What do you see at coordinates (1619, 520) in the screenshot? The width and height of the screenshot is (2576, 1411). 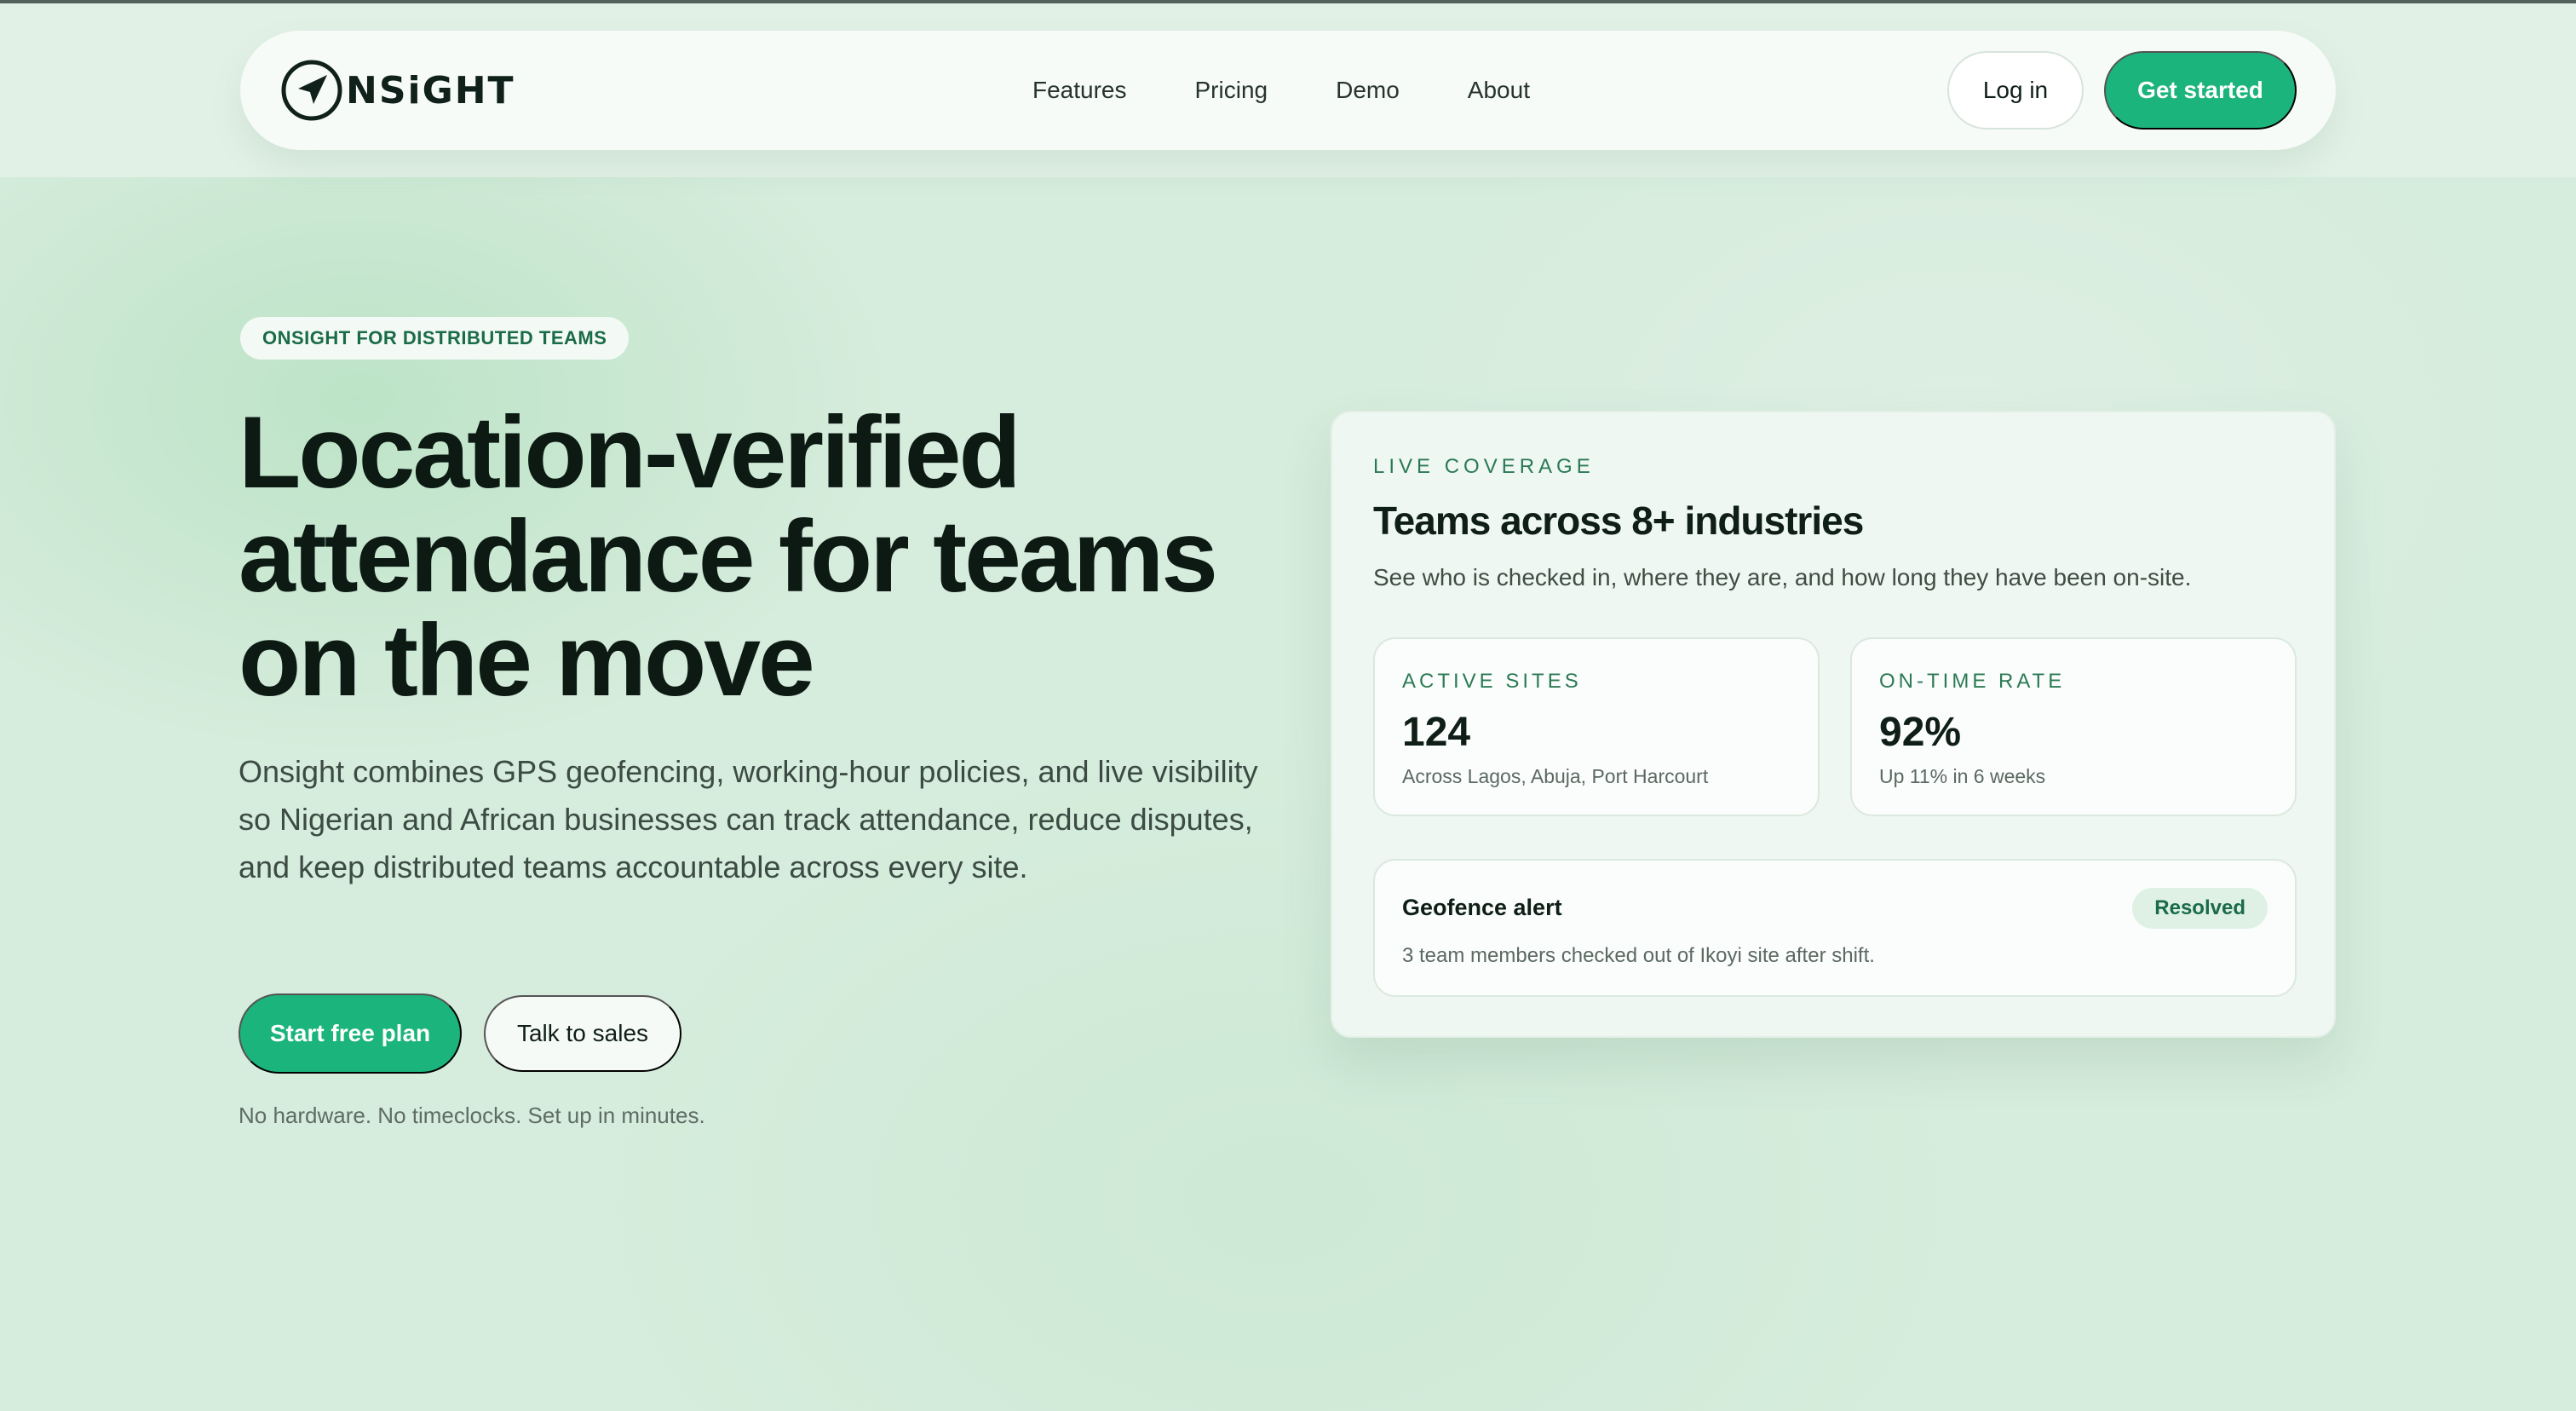 I see `coverage-title: Teams across 8+ industries` at bounding box center [1619, 520].